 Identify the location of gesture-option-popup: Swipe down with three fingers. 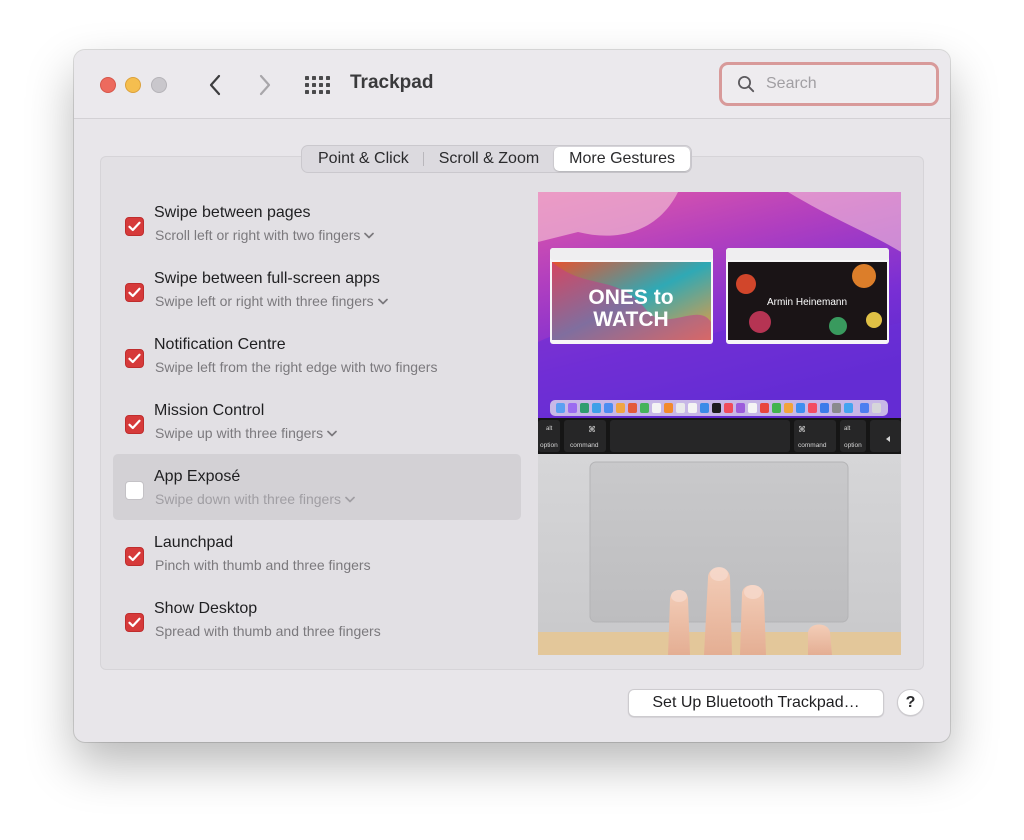
(255, 499).